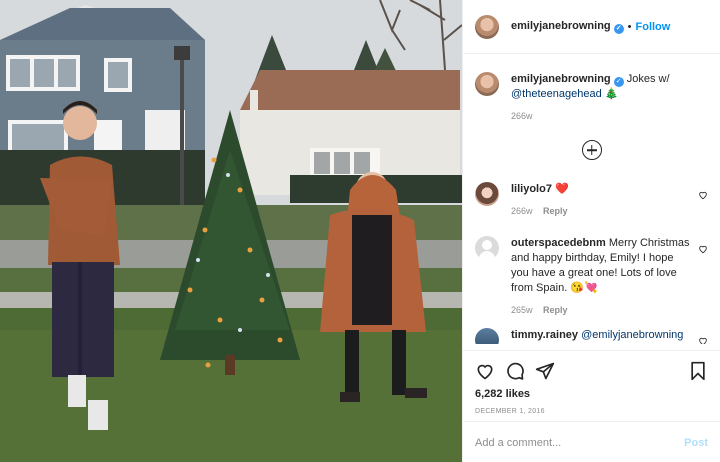 Image resolution: width=720 pixels, height=462 pixels. What do you see at coordinates (611, 94) in the screenshot?
I see `tree-emoji: 🎄` at bounding box center [611, 94].